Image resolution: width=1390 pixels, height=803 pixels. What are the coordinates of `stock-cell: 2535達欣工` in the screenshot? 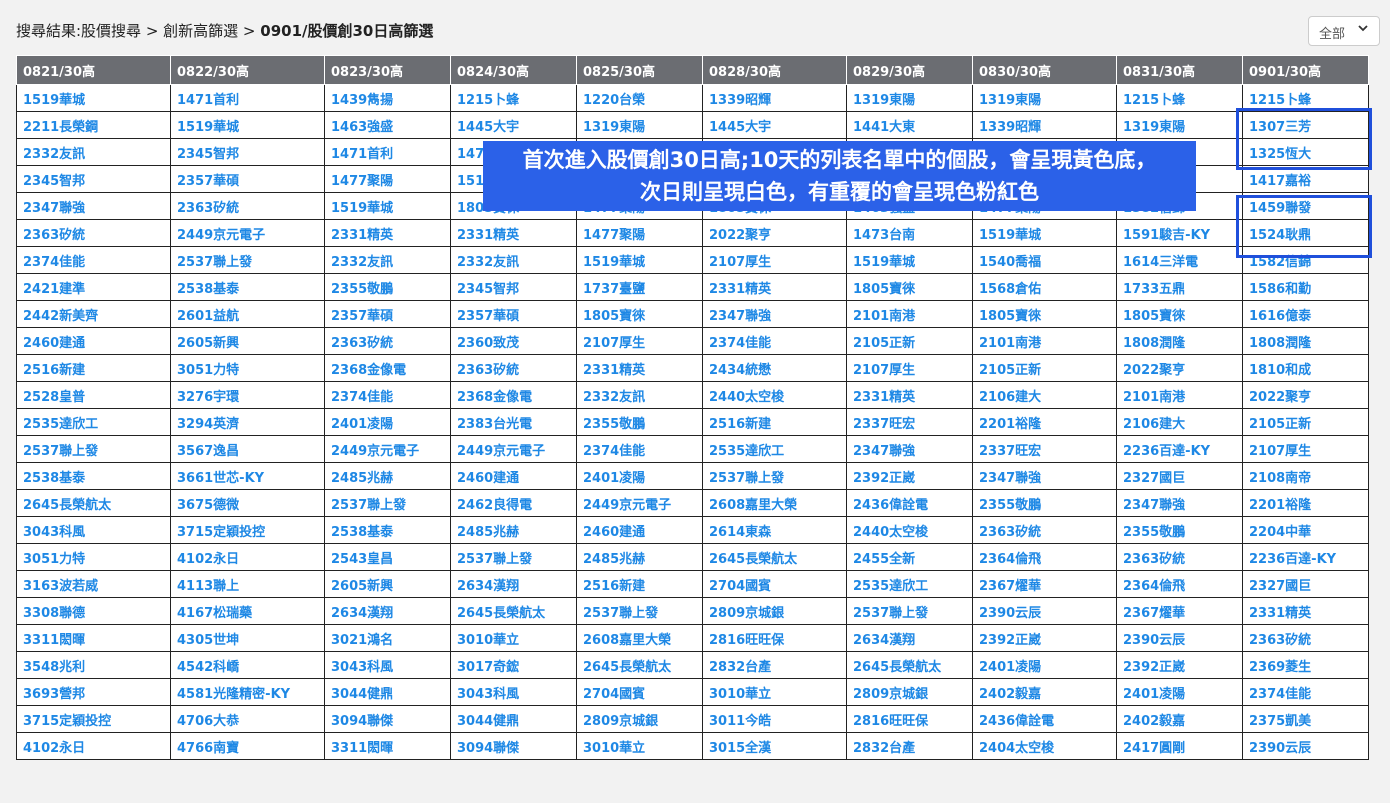 It's located at (93, 422).